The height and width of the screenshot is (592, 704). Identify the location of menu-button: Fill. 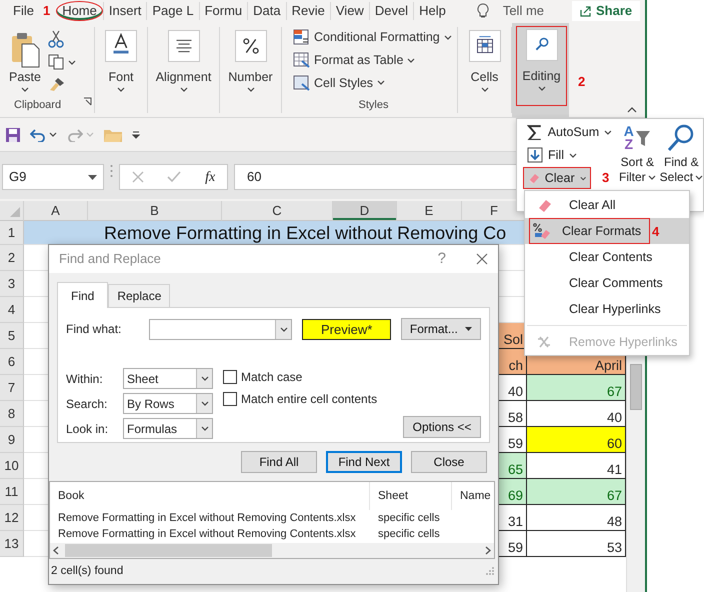
(570, 155).